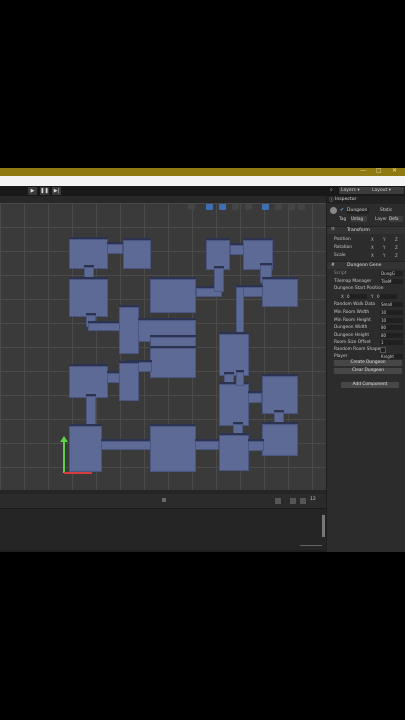  Describe the element at coordinates (248, 207) in the screenshot. I see `effects-icon` at that location.